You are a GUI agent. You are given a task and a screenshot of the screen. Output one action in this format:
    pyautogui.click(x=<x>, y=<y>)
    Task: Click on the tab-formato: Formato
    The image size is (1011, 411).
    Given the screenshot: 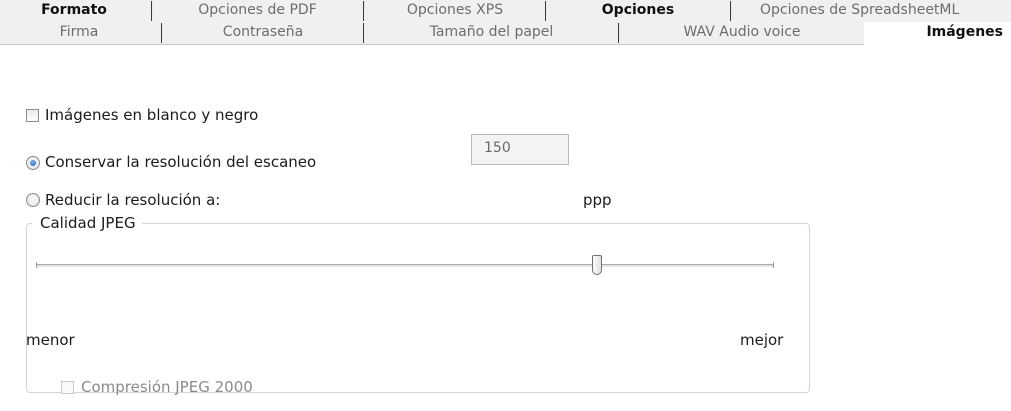 What is the action you would take?
    pyautogui.click(x=74, y=11)
    